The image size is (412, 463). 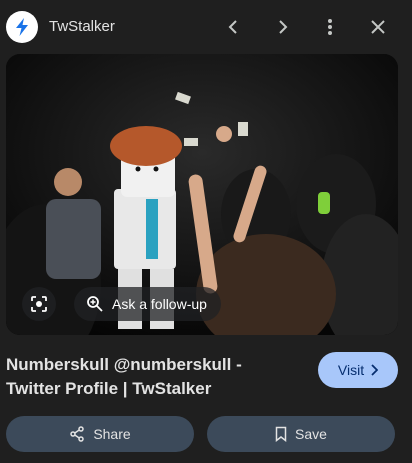 I want to click on google-lens-button, so click(x=39, y=304).